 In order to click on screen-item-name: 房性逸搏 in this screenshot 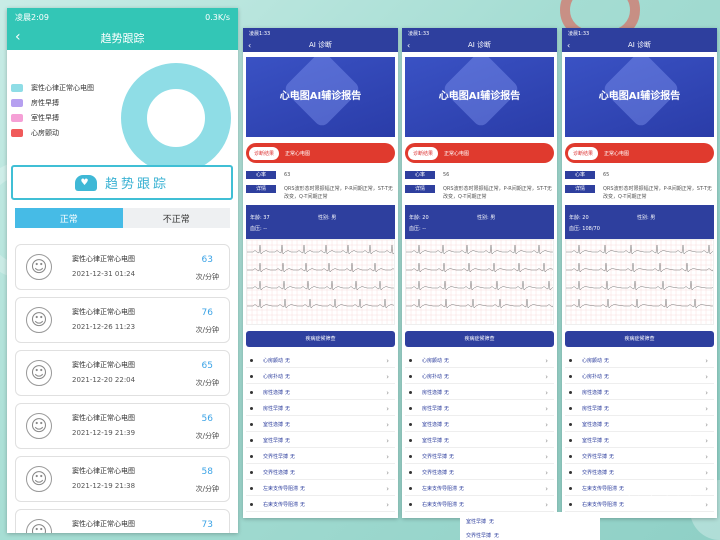, I will do `click(273, 393)`.